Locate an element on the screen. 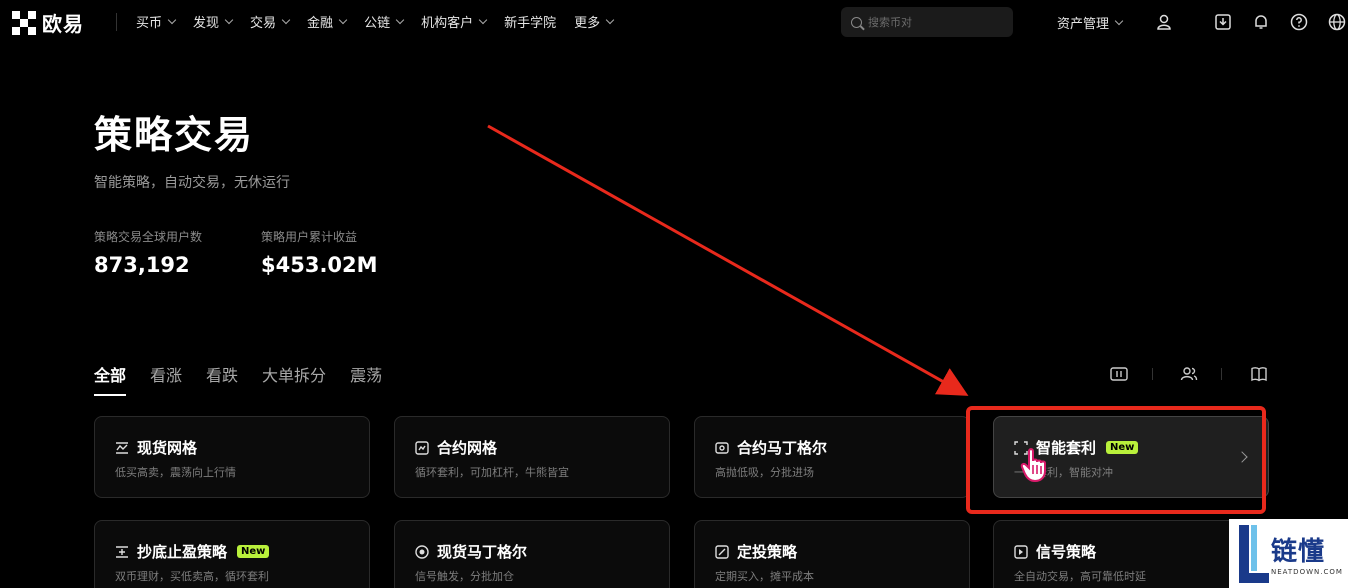 The height and width of the screenshot is (588, 1348). card-description: 定期买入，摊平成本 is located at coordinates (764, 576).